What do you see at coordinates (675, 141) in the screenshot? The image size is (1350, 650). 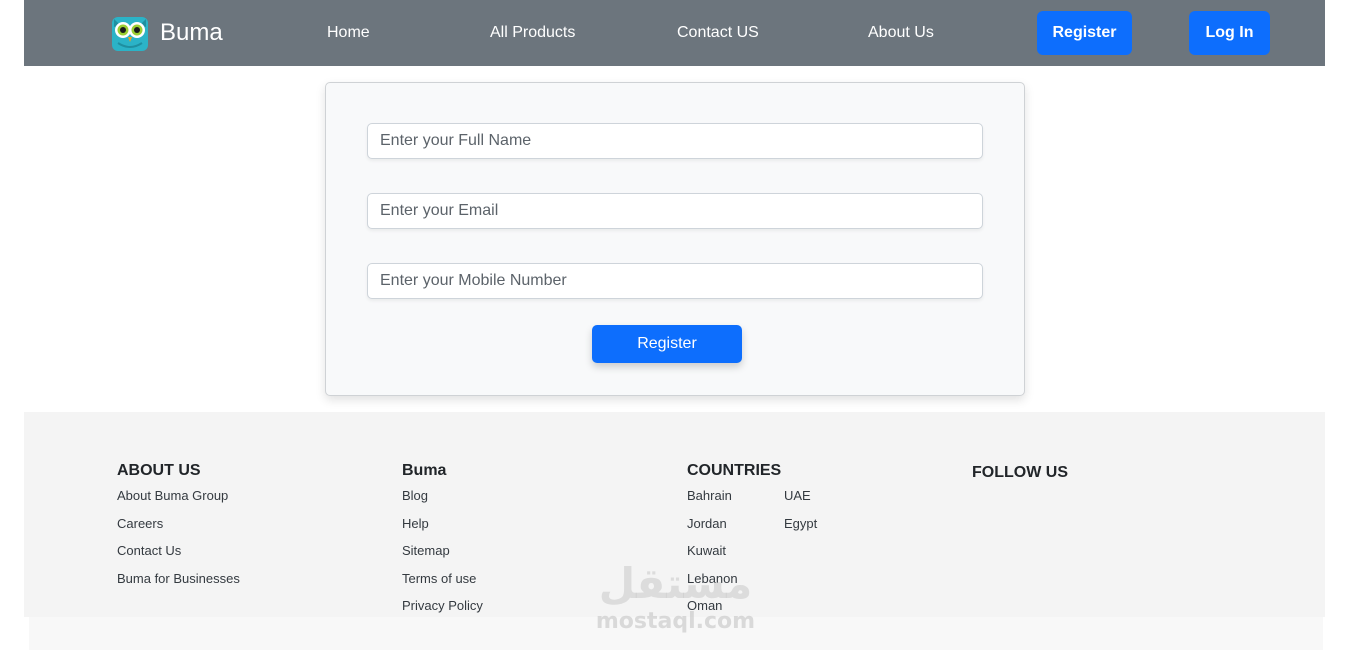 I see `full-name-input` at bounding box center [675, 141].